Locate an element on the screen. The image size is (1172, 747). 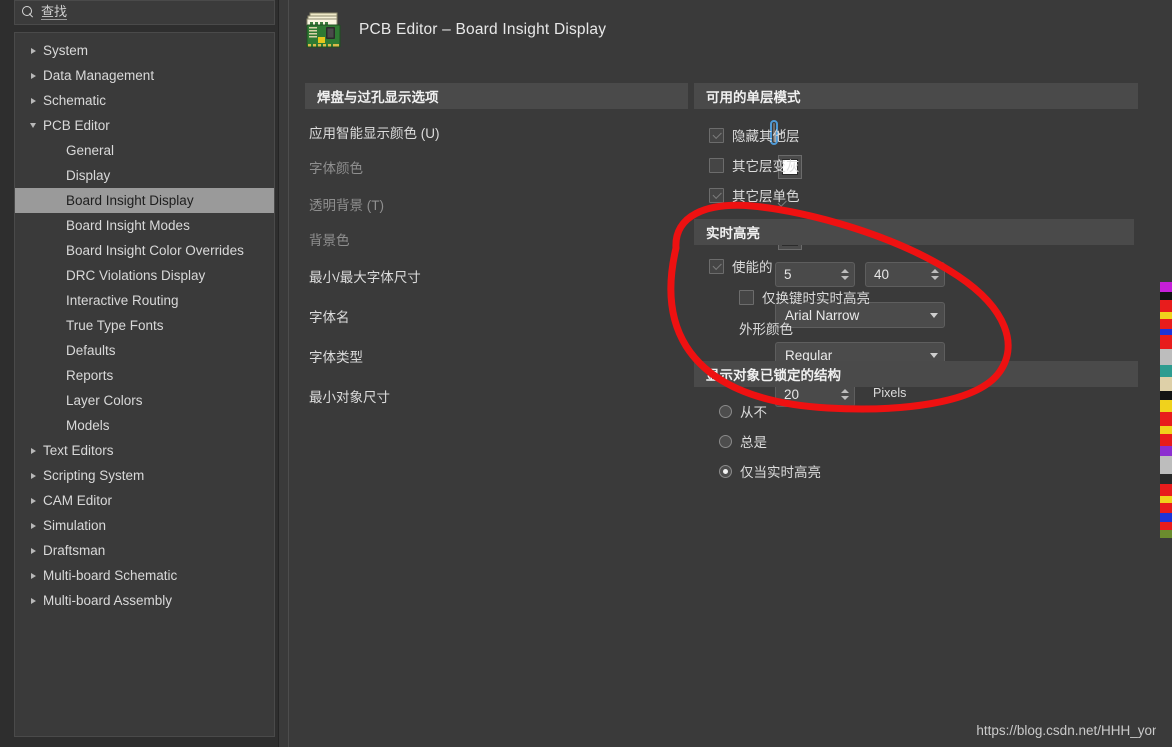
sidebar-item-reports: Reports is located at coordinates (144, 375).